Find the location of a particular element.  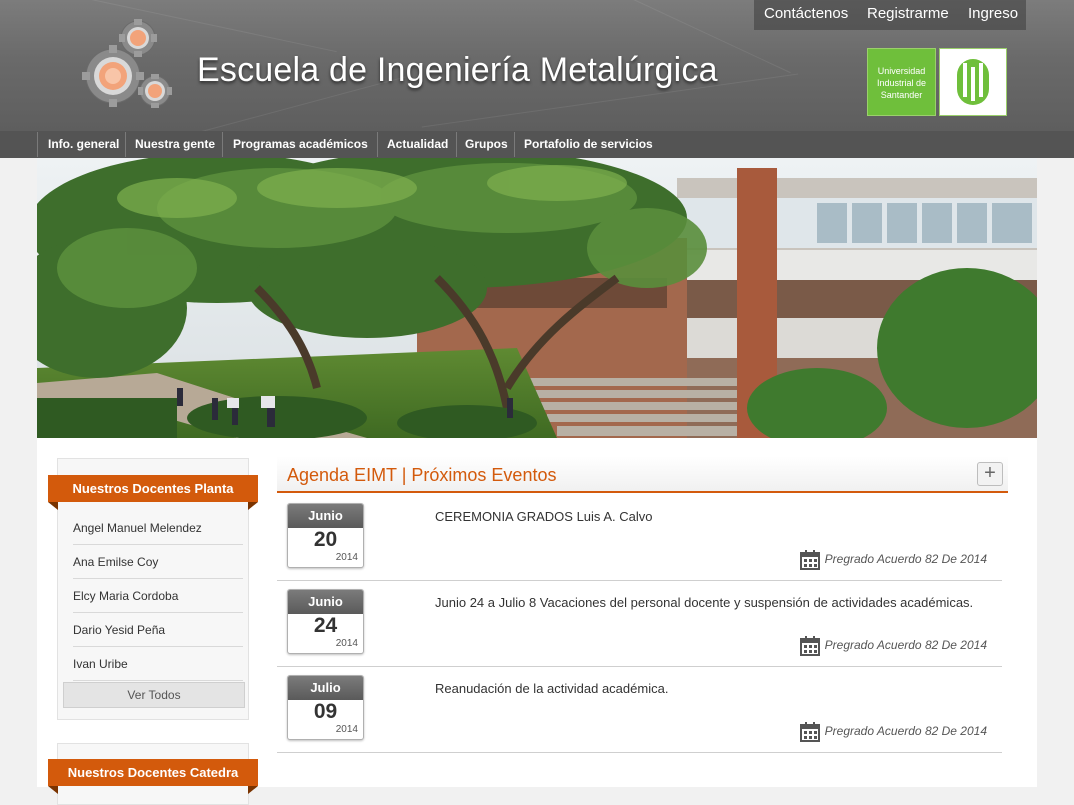

uis-line-3: Santander is located at coordinates (901, 95).